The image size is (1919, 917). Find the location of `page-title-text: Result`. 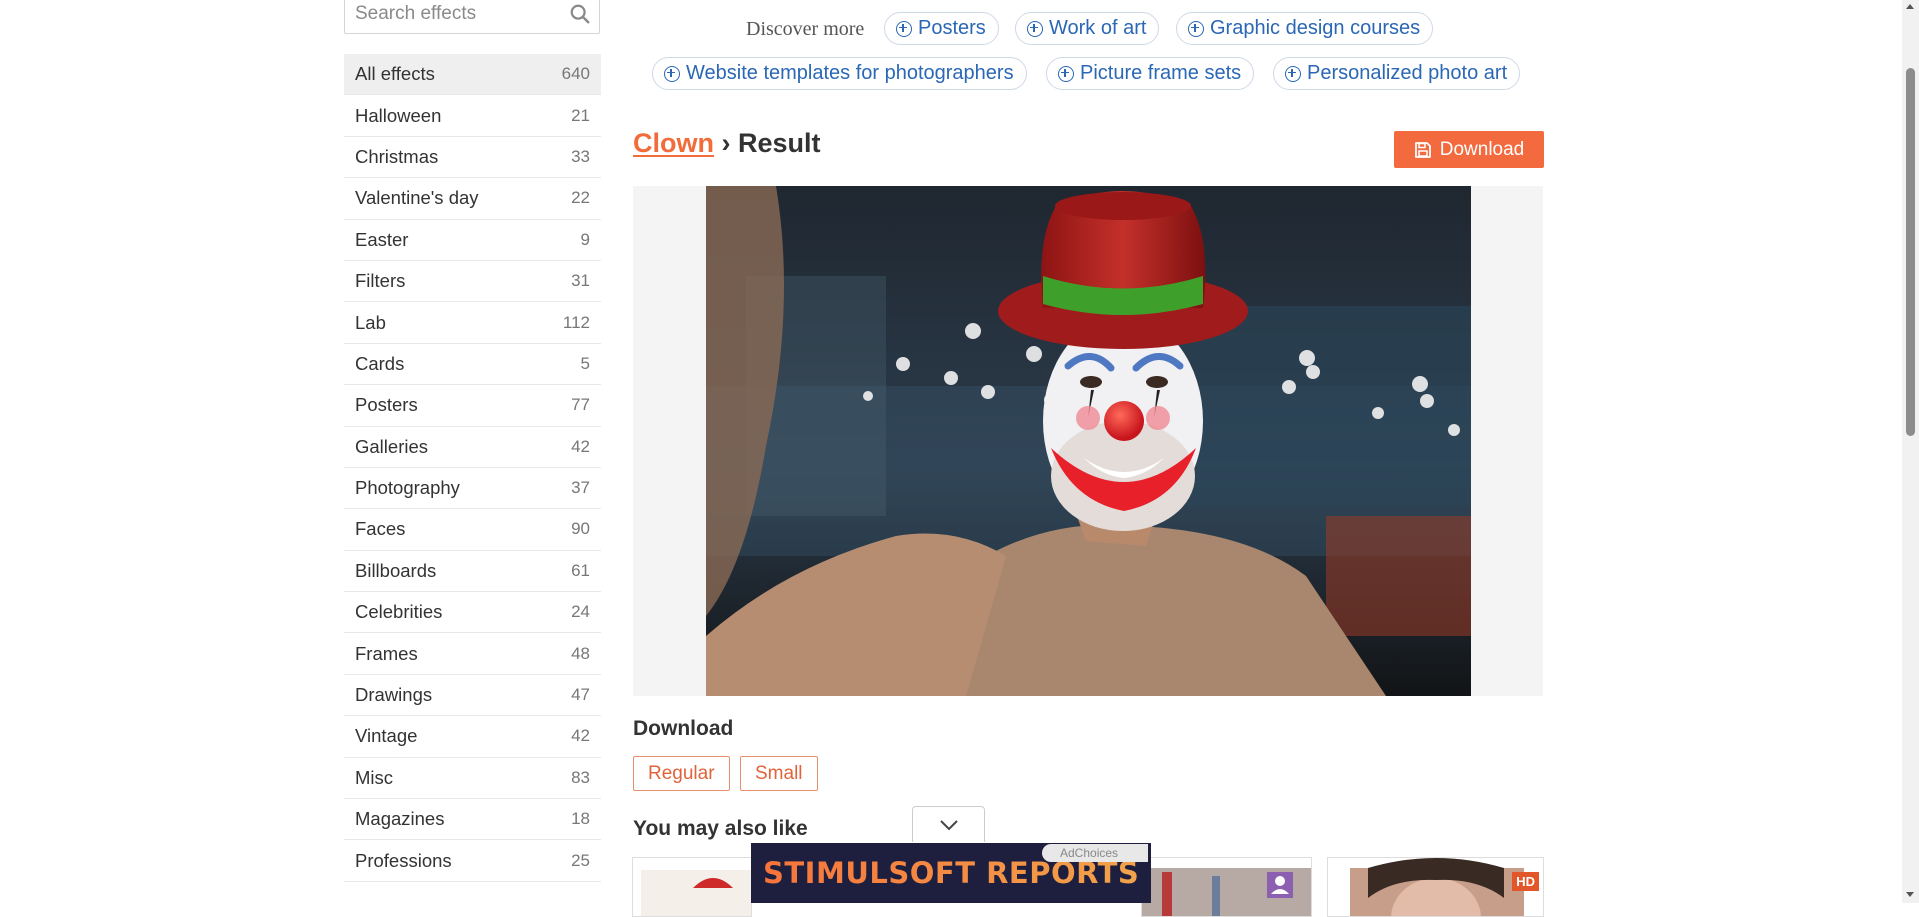

page-title-text: Result is located at coordinates (779, 143).